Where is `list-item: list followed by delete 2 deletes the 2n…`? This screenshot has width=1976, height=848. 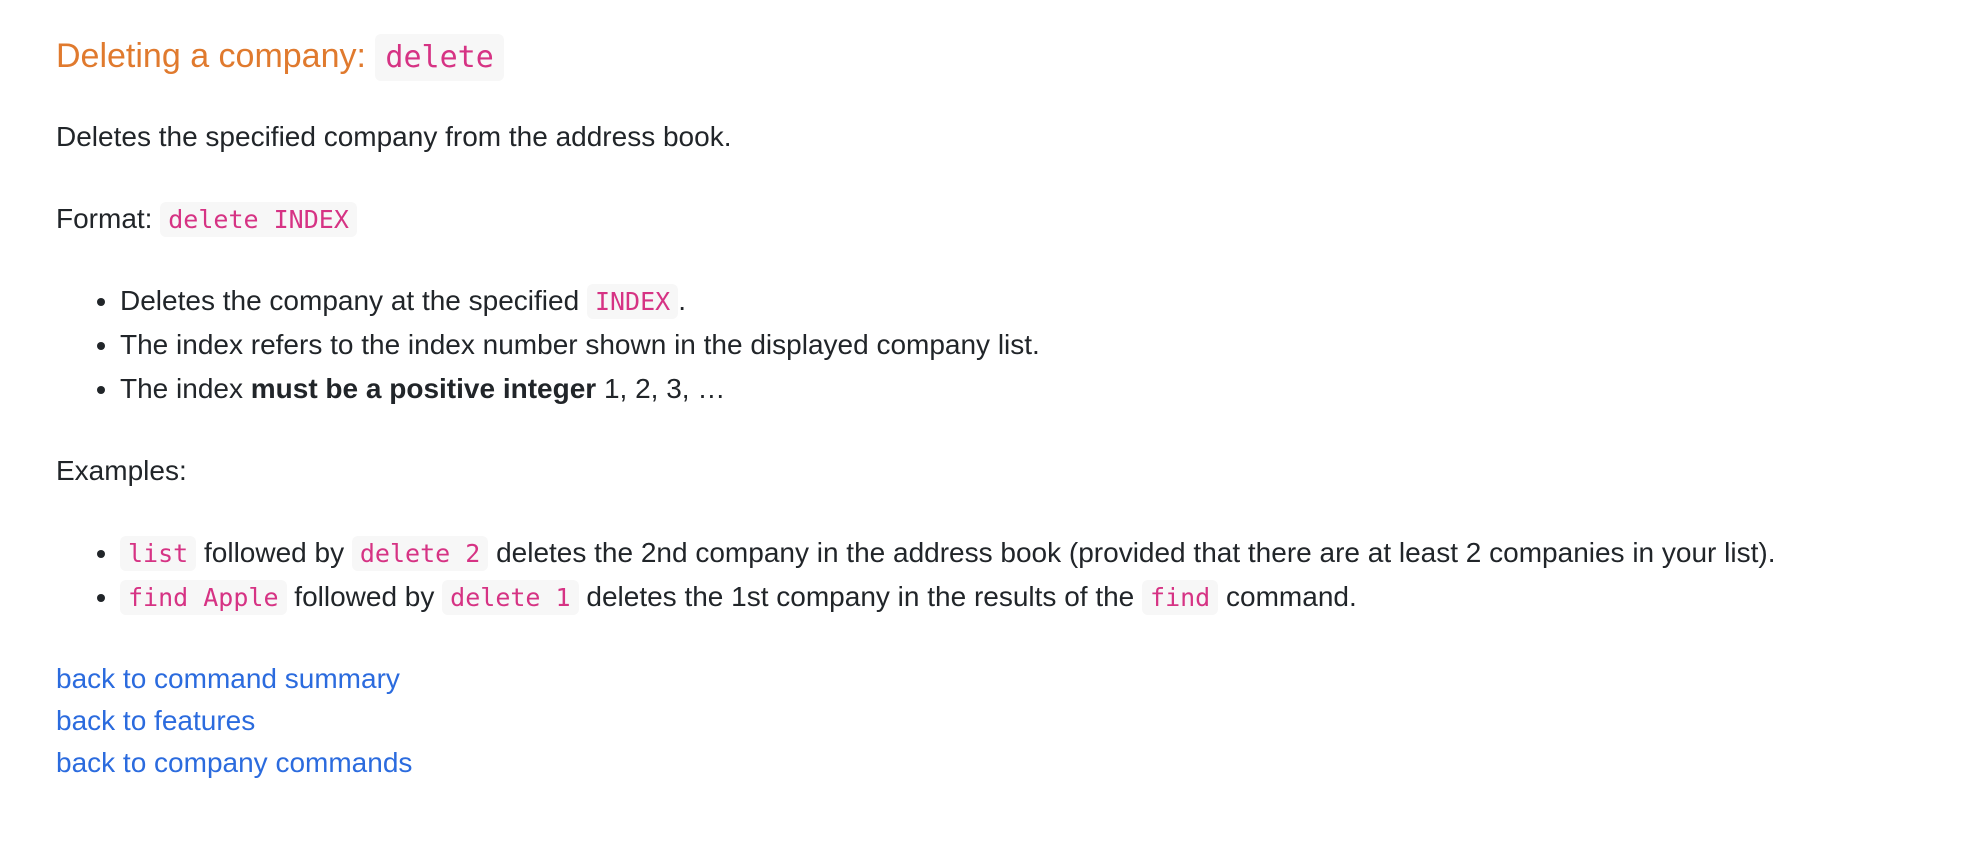
list-item: list followed by delete 2 deletes the 2n… is located at coordinates (1020, 553).